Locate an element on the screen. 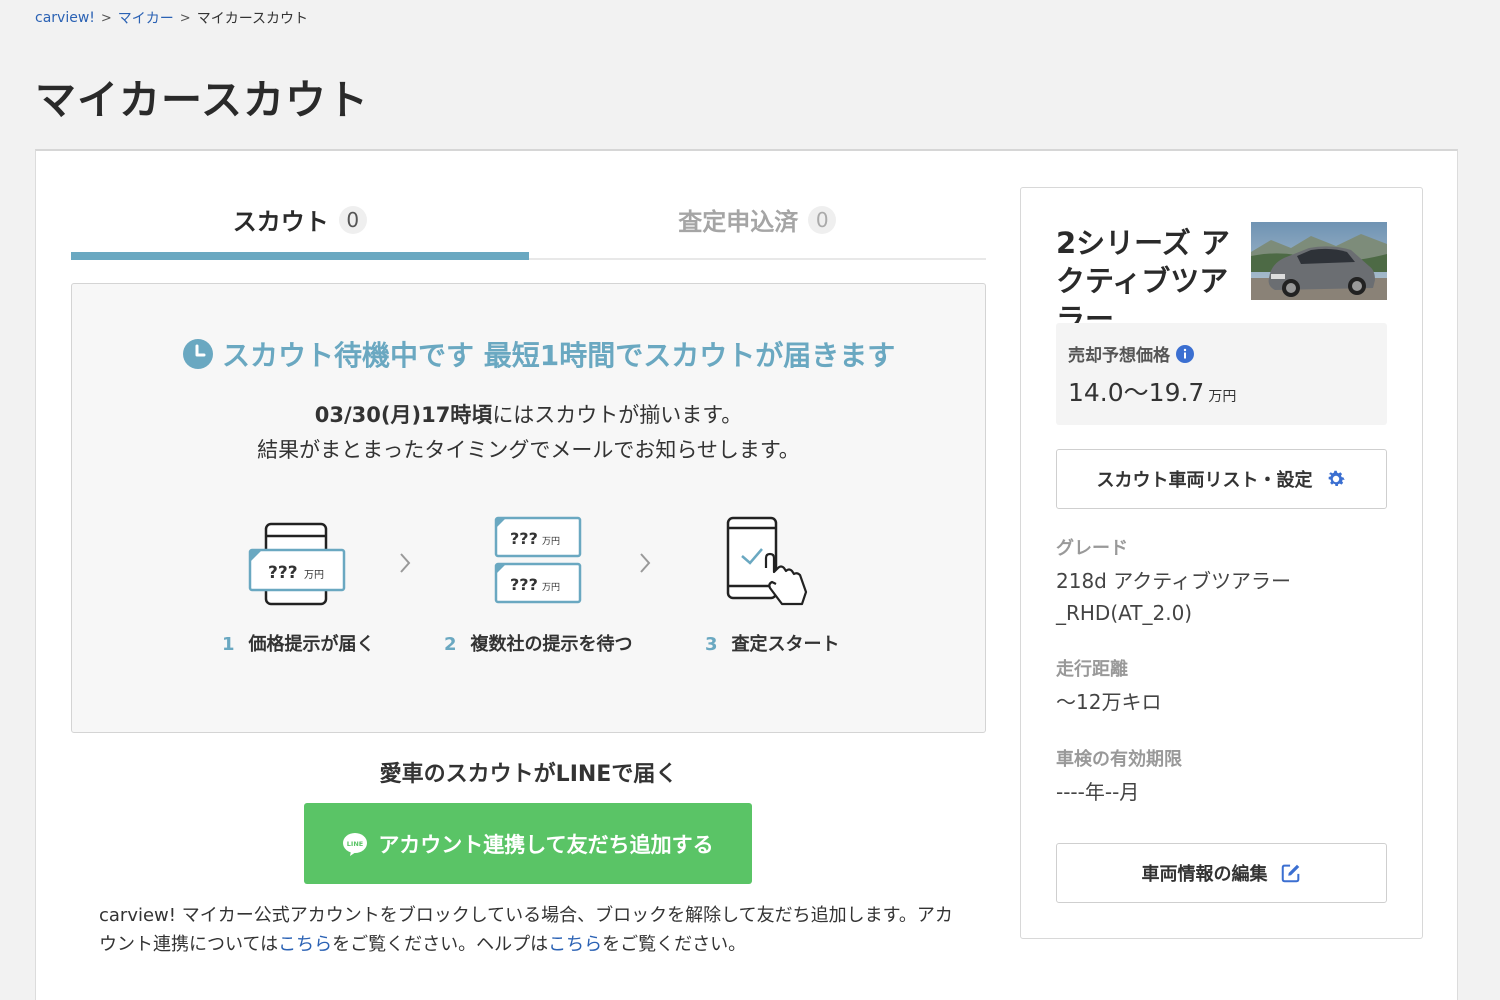 This screenshot has height=1000, width=1500. breadcrumb: carview! > マイカー > マイカースカウト is located at coordinates (171, 18).